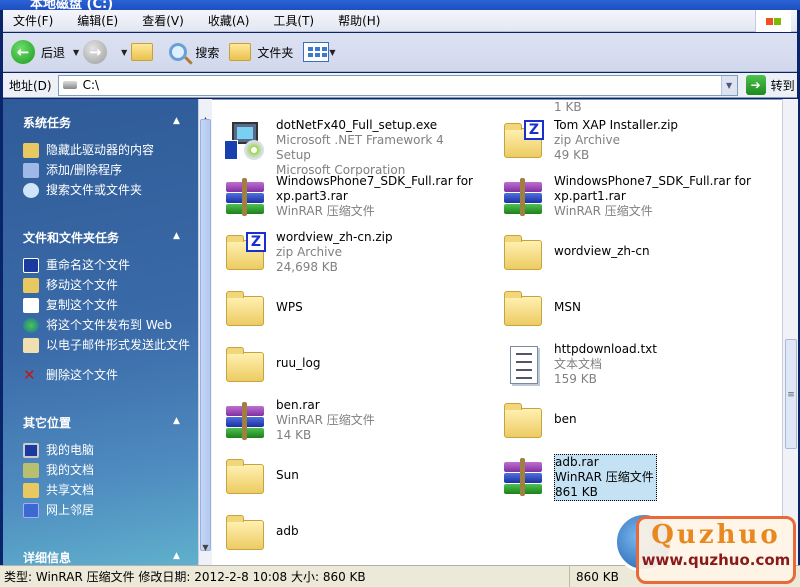  I want to click on task-label: 将这个文件发布到 Web, so click(109, 325).